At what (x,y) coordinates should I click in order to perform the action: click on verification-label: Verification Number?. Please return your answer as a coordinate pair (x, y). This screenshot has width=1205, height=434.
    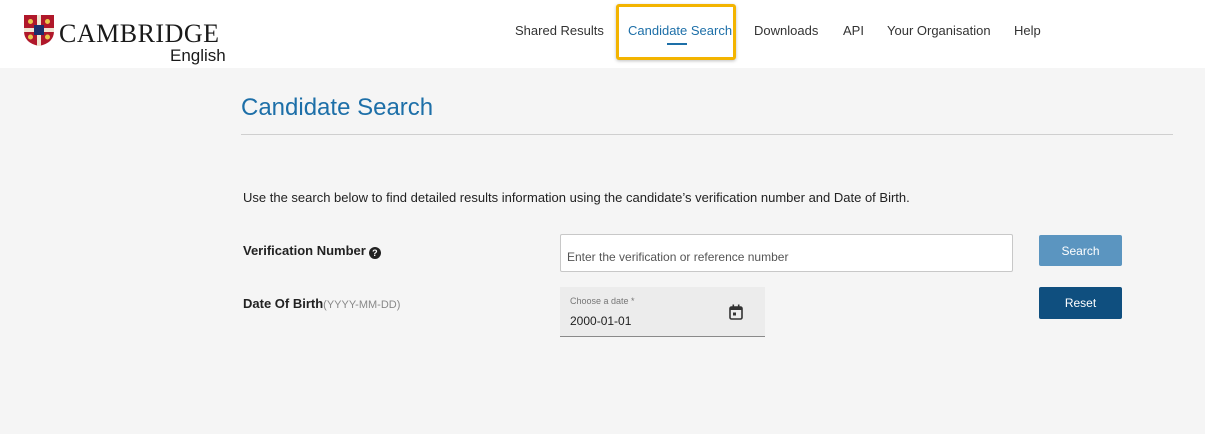
    Looking at the image, I should click on (312, 251).